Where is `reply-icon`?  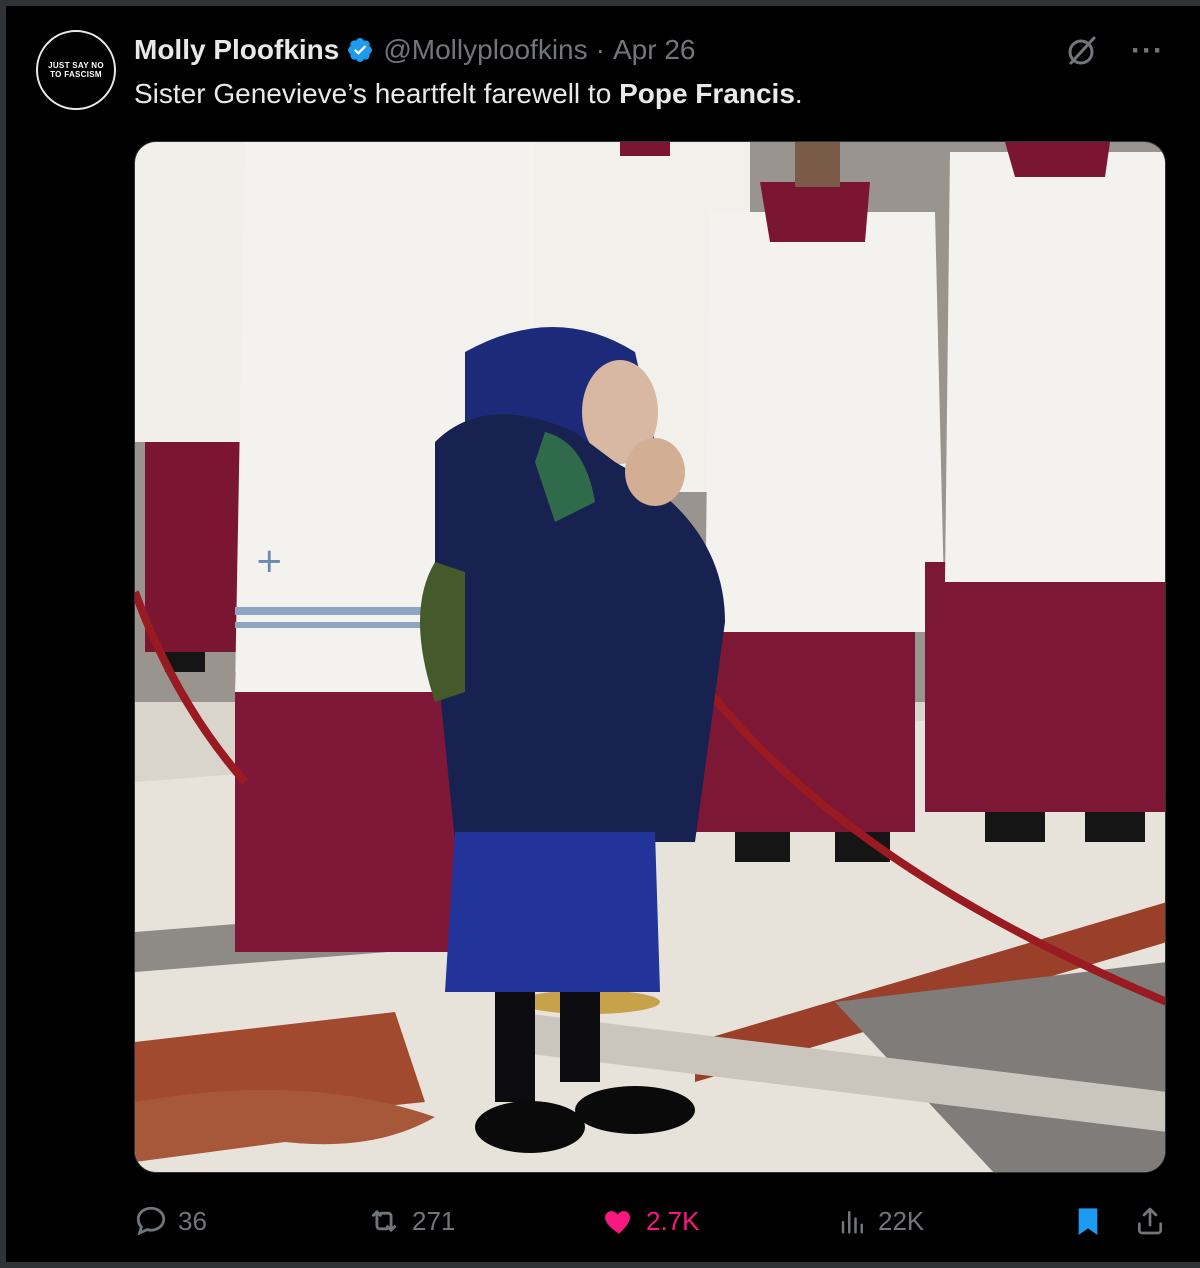 reply-icon is located at coordinates (151, 1221).